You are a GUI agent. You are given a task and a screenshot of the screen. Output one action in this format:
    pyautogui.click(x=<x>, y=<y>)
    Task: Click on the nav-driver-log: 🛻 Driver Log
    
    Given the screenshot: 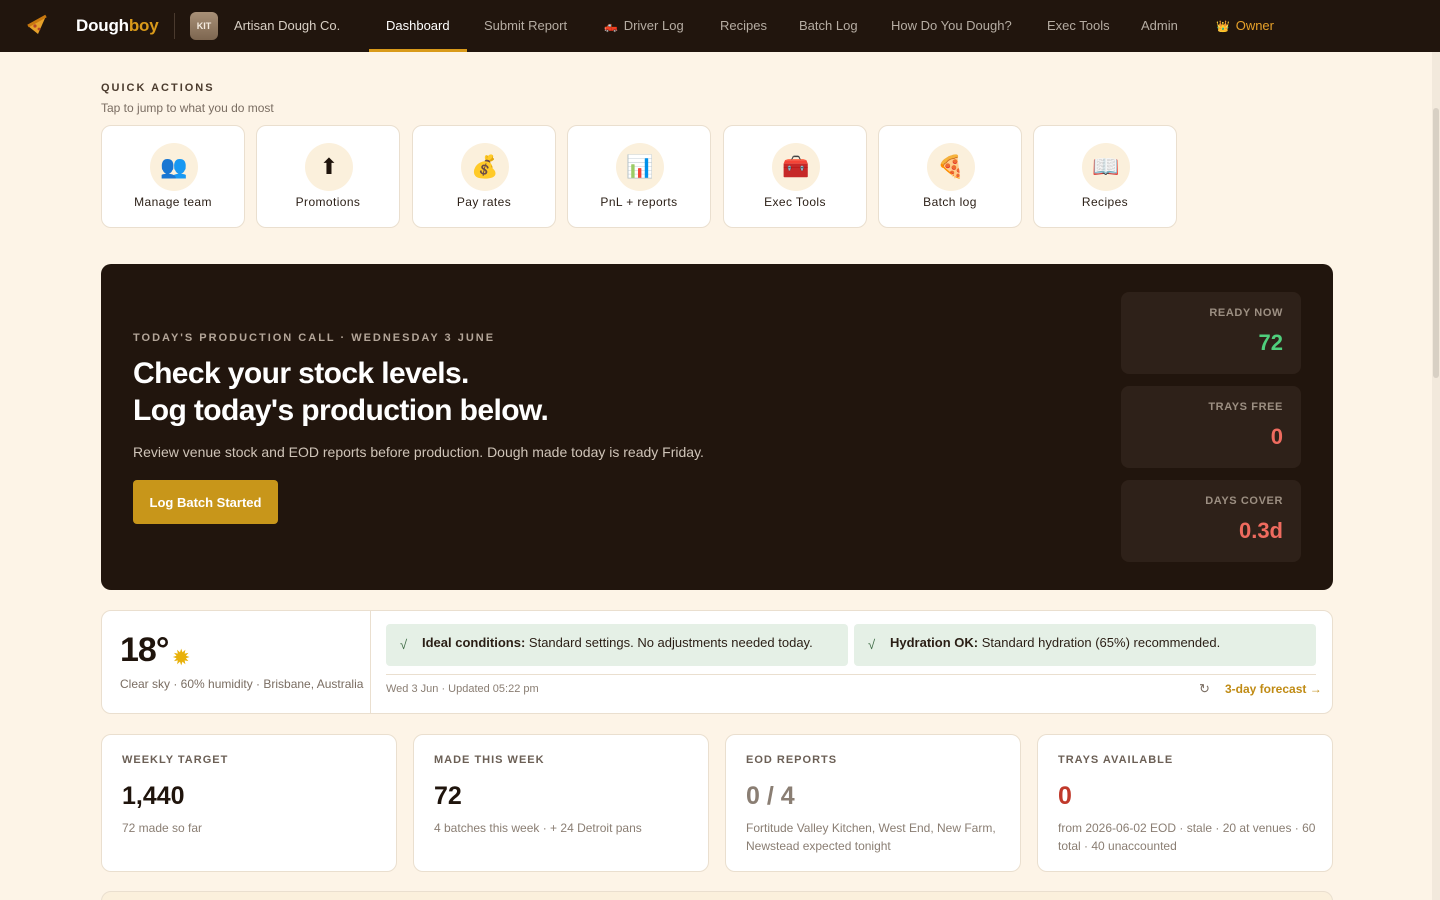 What is the action you would take?
    pyautogui.click(x=644, y=25)
    